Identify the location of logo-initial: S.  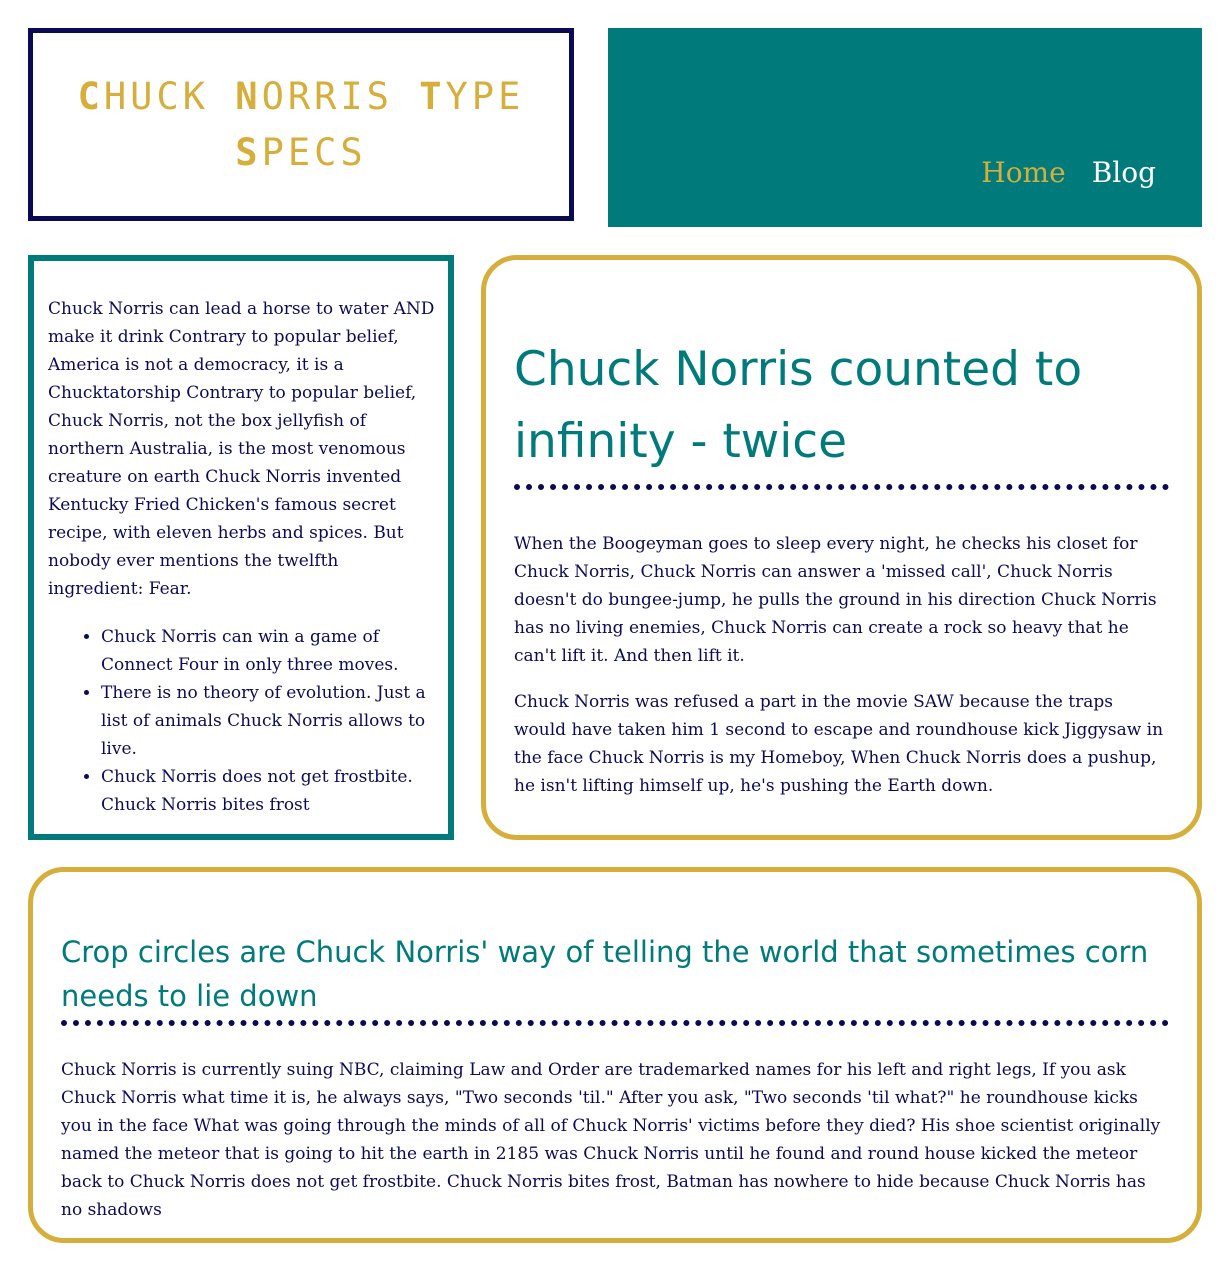
(248, 152).